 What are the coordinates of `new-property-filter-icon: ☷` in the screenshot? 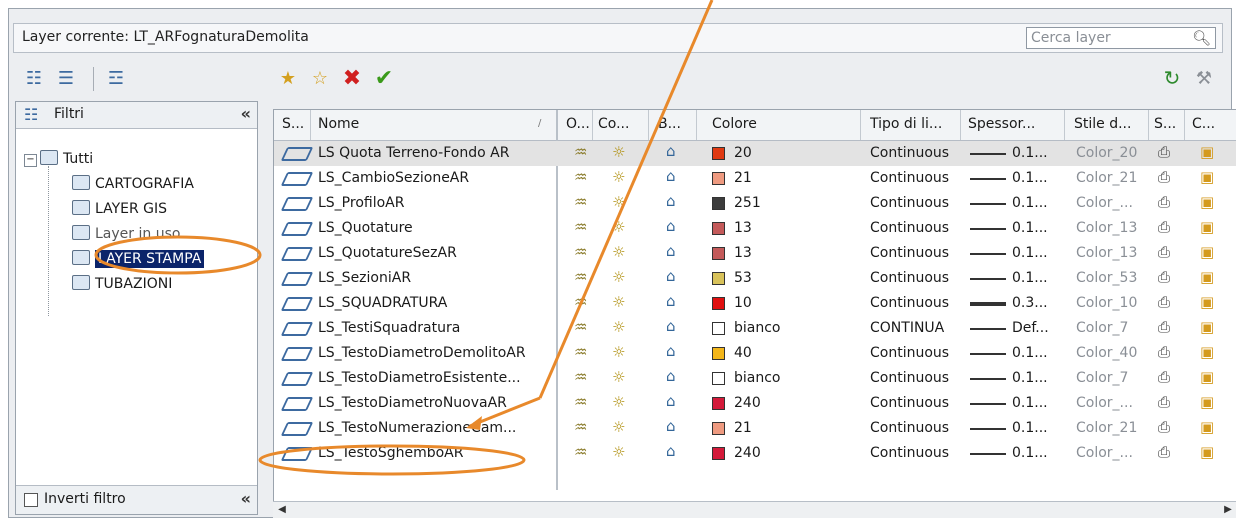 It's located at (34, 78).